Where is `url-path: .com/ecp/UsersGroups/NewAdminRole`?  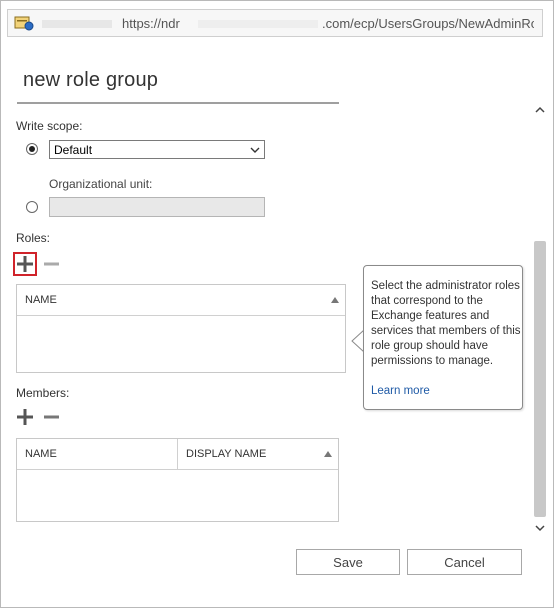 url-path: .com/ecp/UsersGroups/NewAdminRole is located at coordinates (428, 23).